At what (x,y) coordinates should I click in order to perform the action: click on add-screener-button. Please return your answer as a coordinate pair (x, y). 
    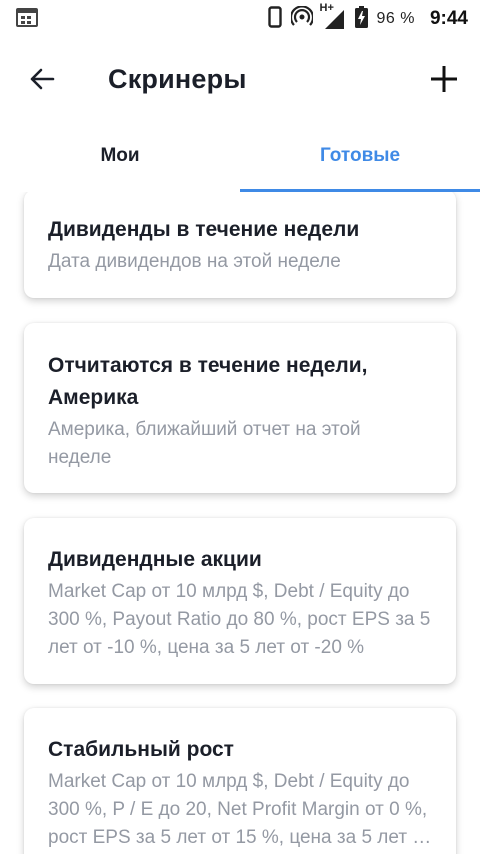
    Looking at the image, I should click on (444, 79).